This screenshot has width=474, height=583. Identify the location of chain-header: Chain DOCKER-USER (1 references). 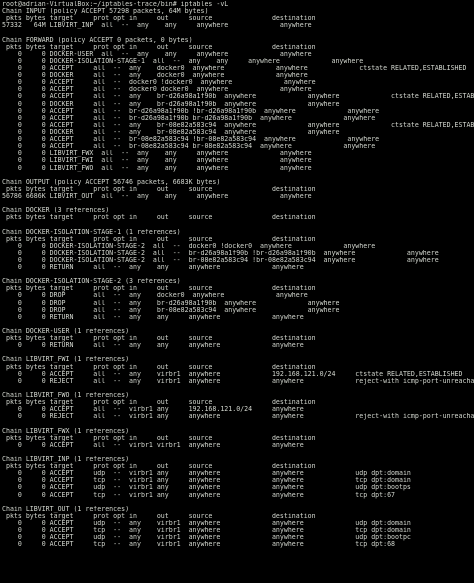
(66, 332).